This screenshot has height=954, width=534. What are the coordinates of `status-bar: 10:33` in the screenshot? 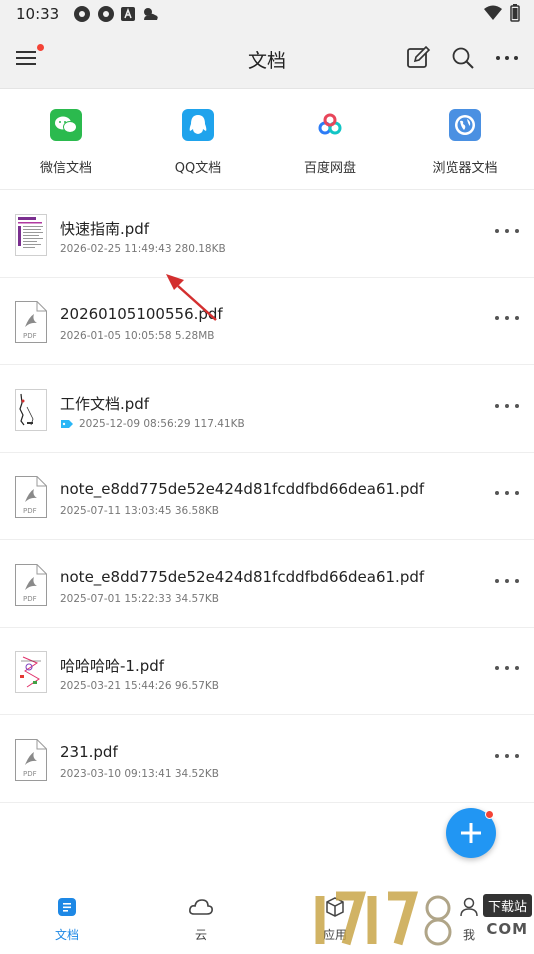 It's located at (267, 14).